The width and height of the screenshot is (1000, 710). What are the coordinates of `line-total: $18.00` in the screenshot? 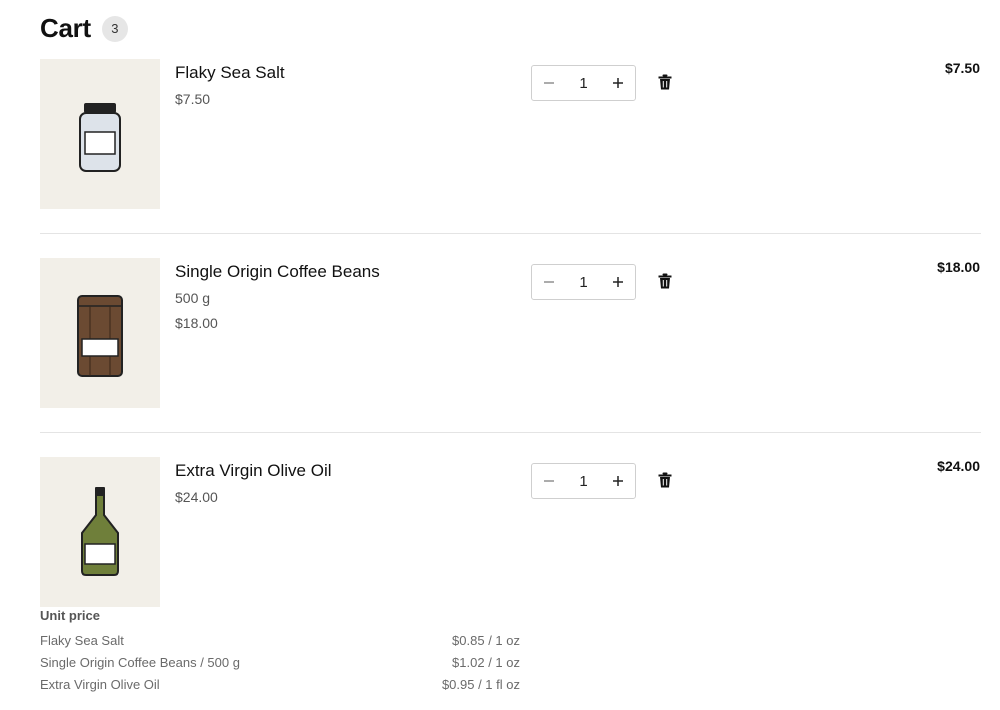 It's located at (958, 267).